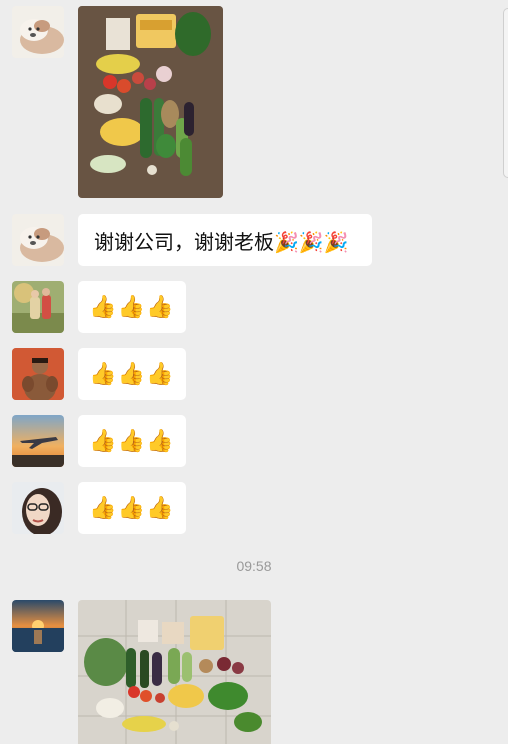 The width and height of the screenshot is (508, 744). I want to click on message-text: 谢谢公司，谢谢老板🎉🎉🎉, so click(221, 241).